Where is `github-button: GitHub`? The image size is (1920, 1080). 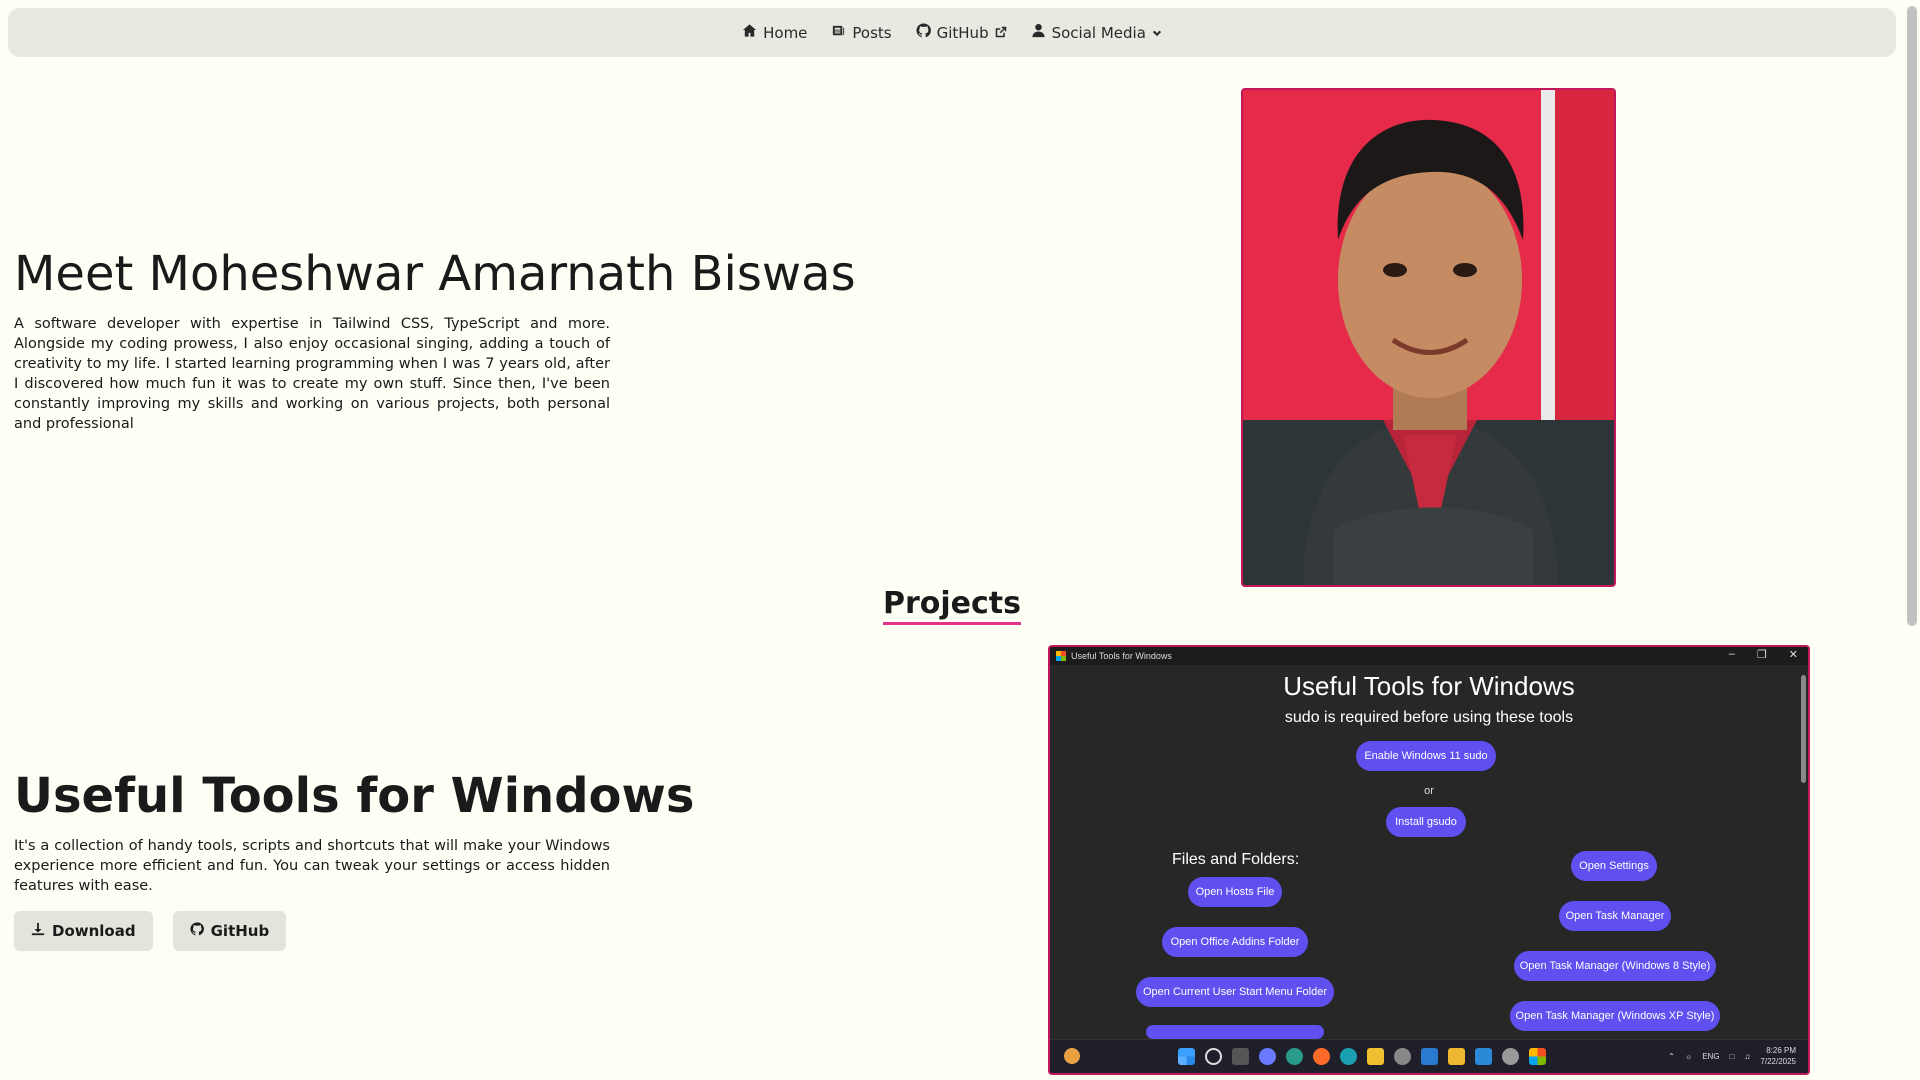 github-button: GitHub is located at coordinates (229, 931).